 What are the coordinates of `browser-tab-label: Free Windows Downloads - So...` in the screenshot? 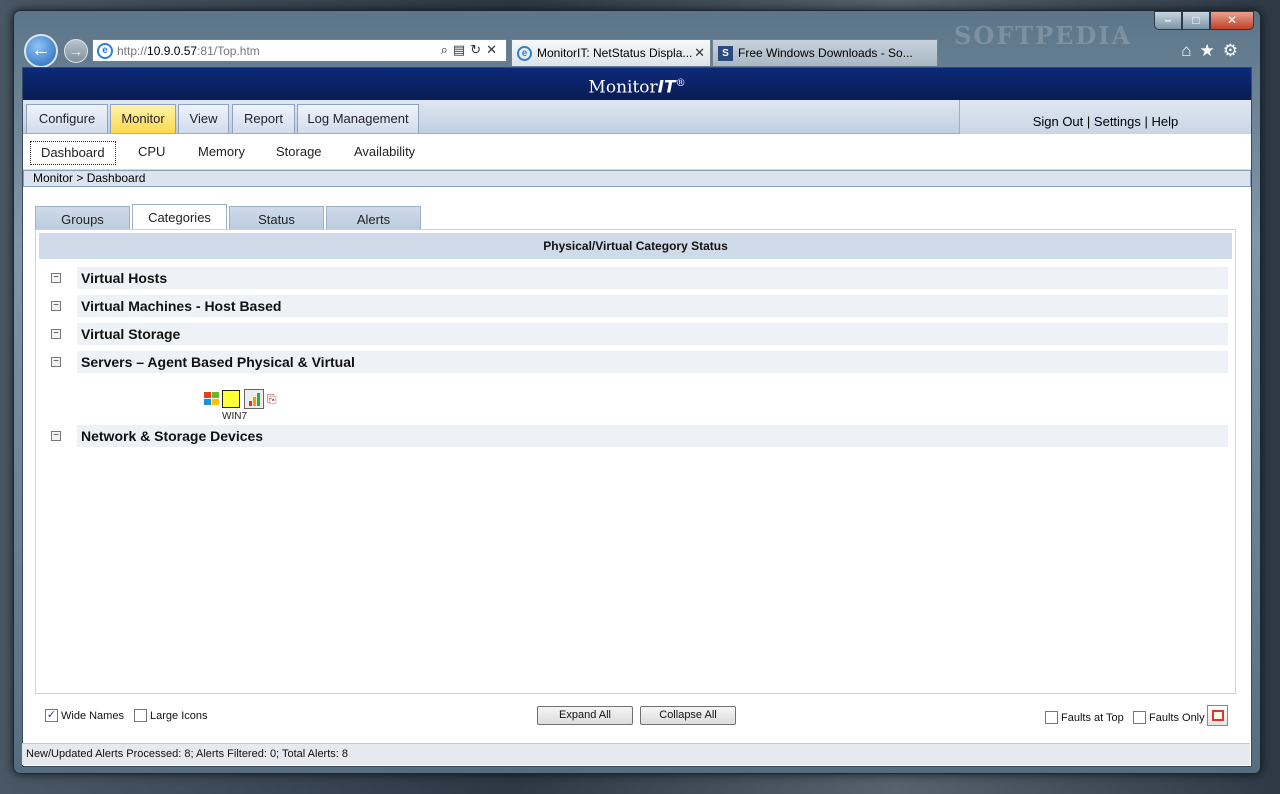 It's located at (825, 53).